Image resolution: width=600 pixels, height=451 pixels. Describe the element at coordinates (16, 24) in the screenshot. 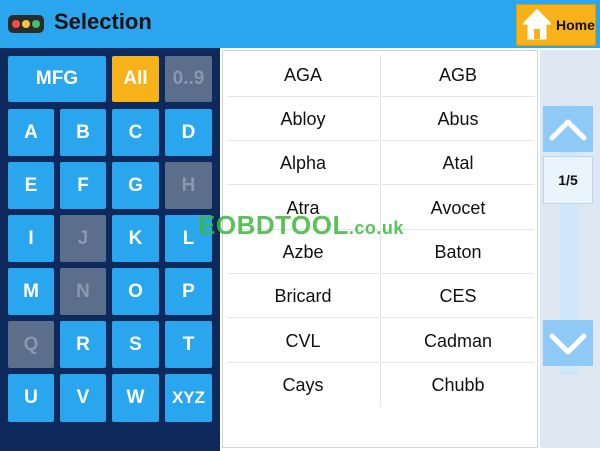

I see `red-dot-icon` at that location.